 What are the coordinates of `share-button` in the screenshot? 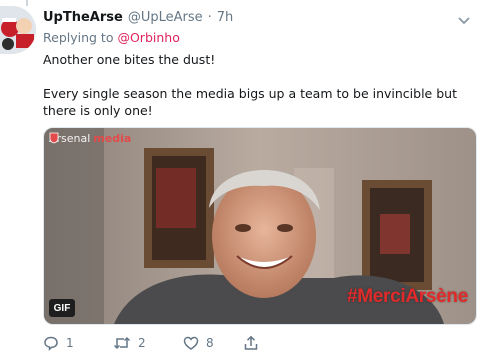 It's located at (251, 343).